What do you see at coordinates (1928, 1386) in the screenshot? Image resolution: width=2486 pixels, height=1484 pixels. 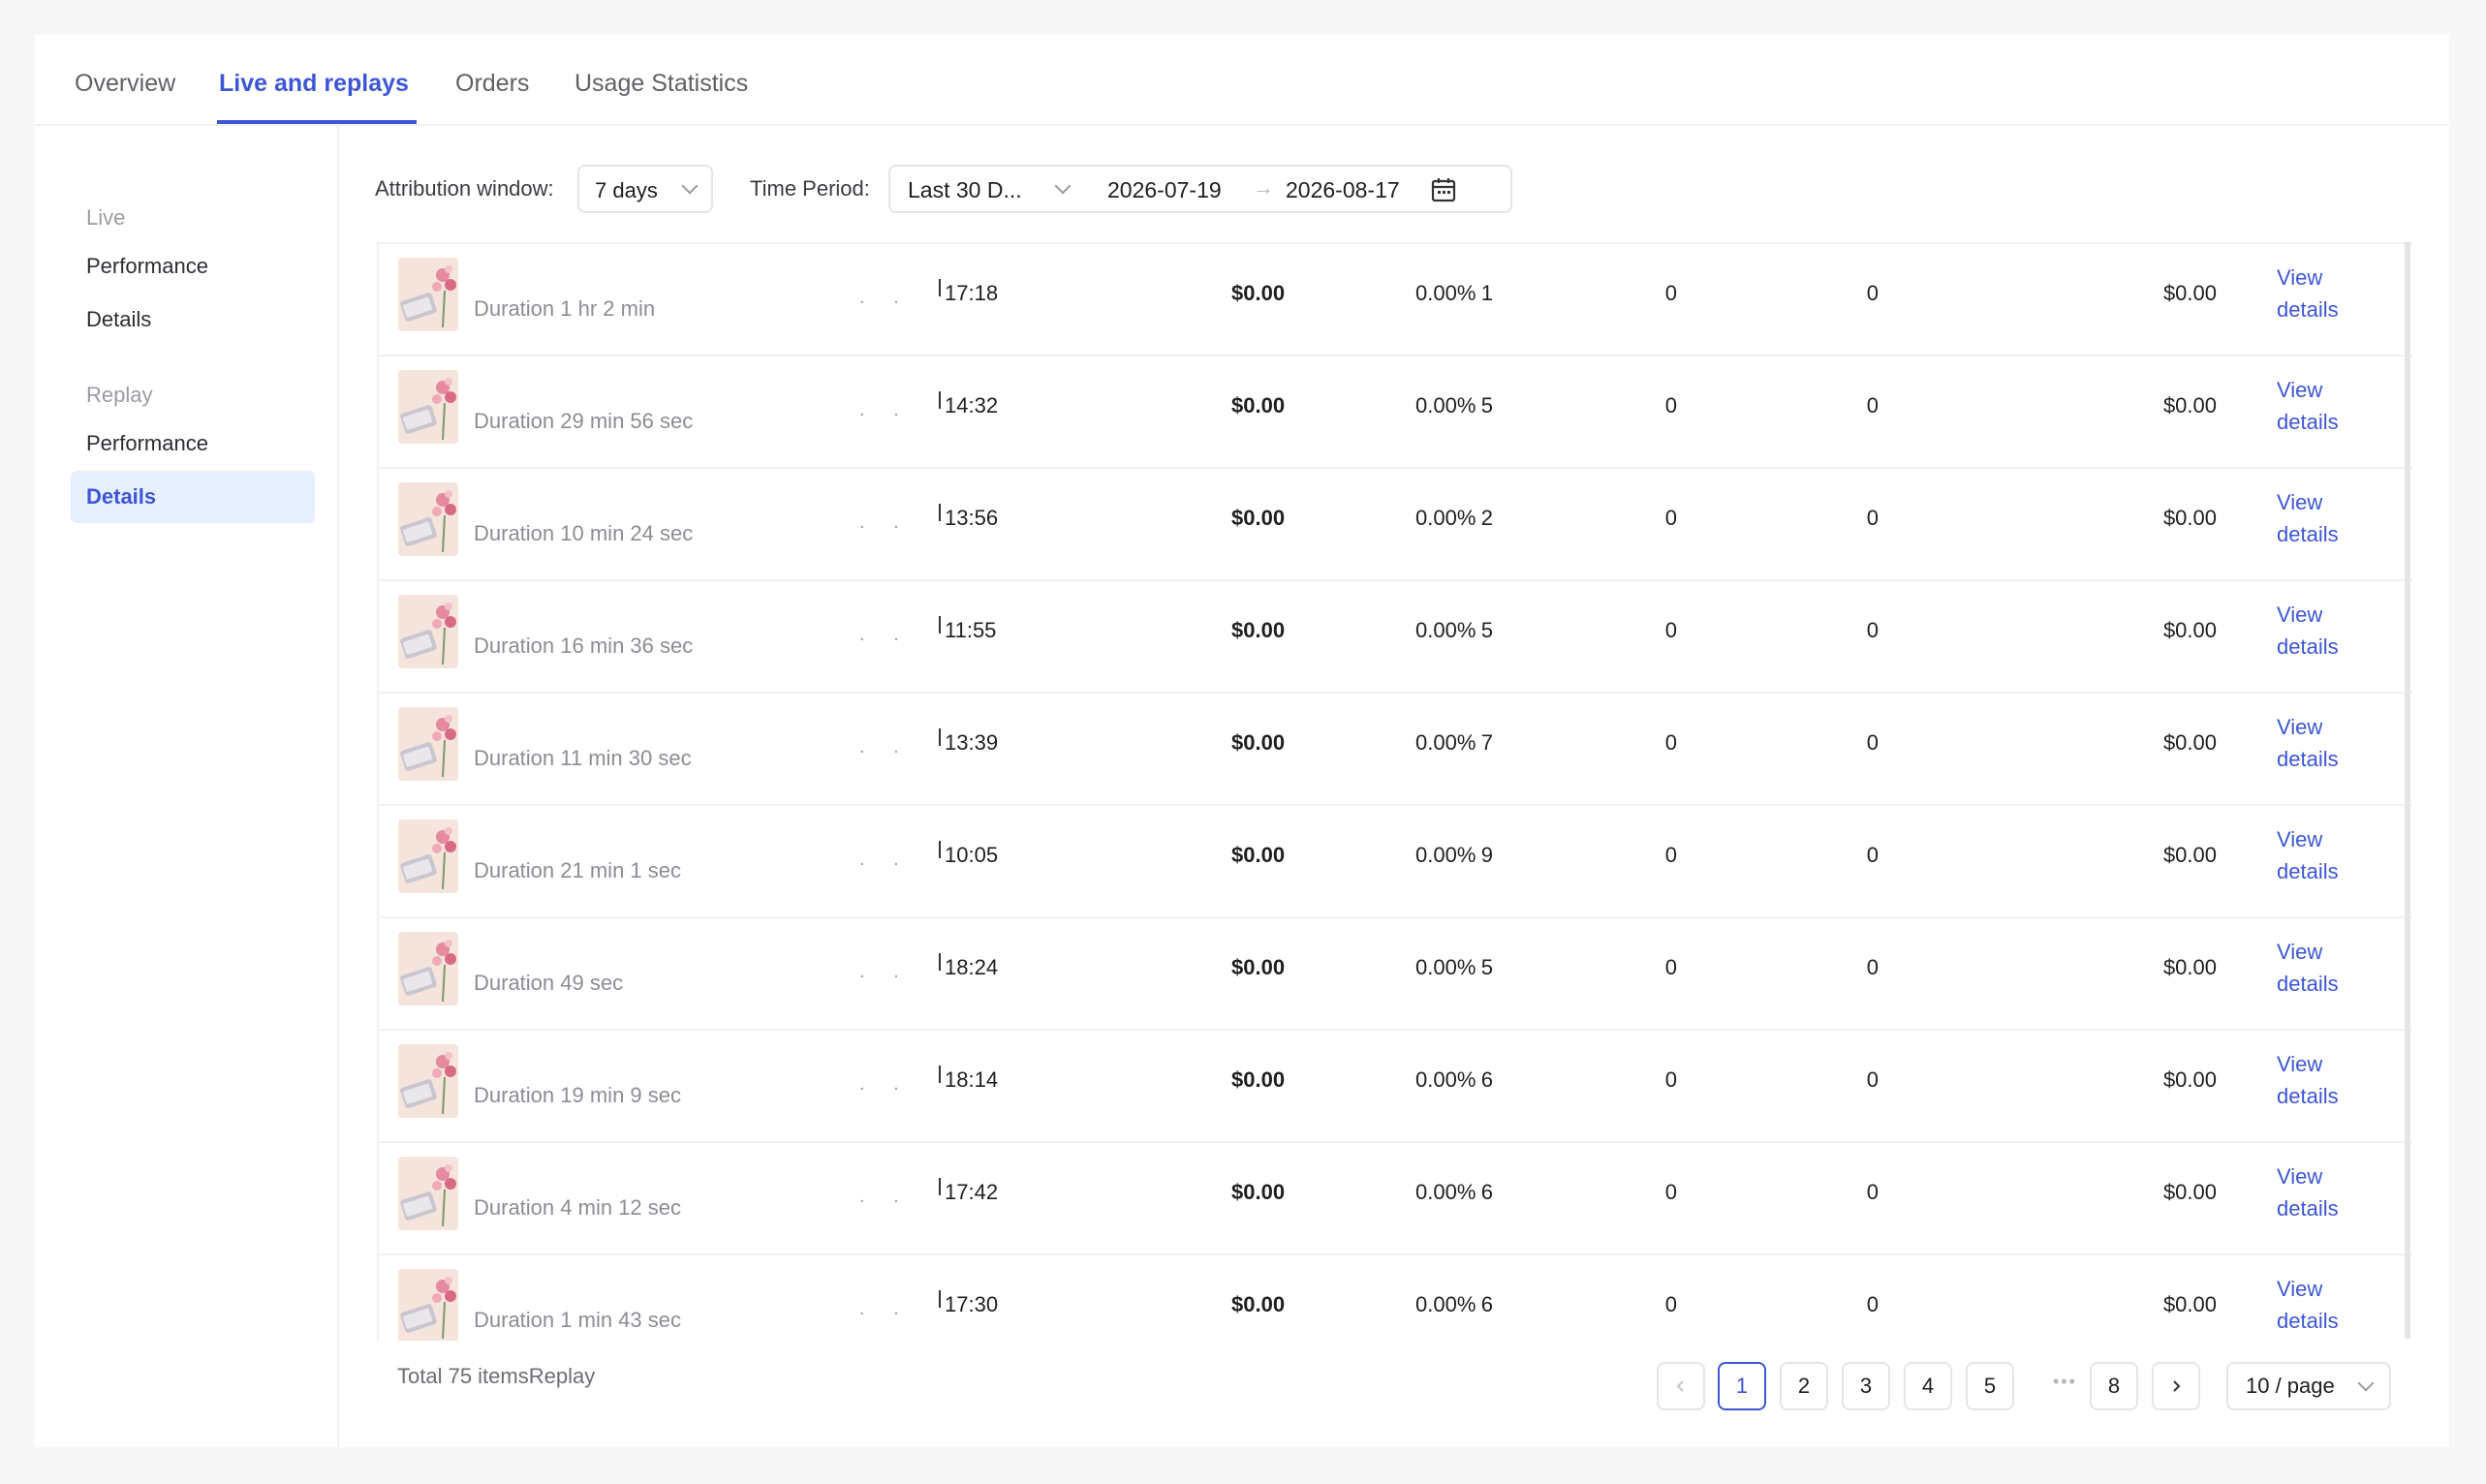 I see `page-4-button: 4` at bounding box center [1928, 1386].